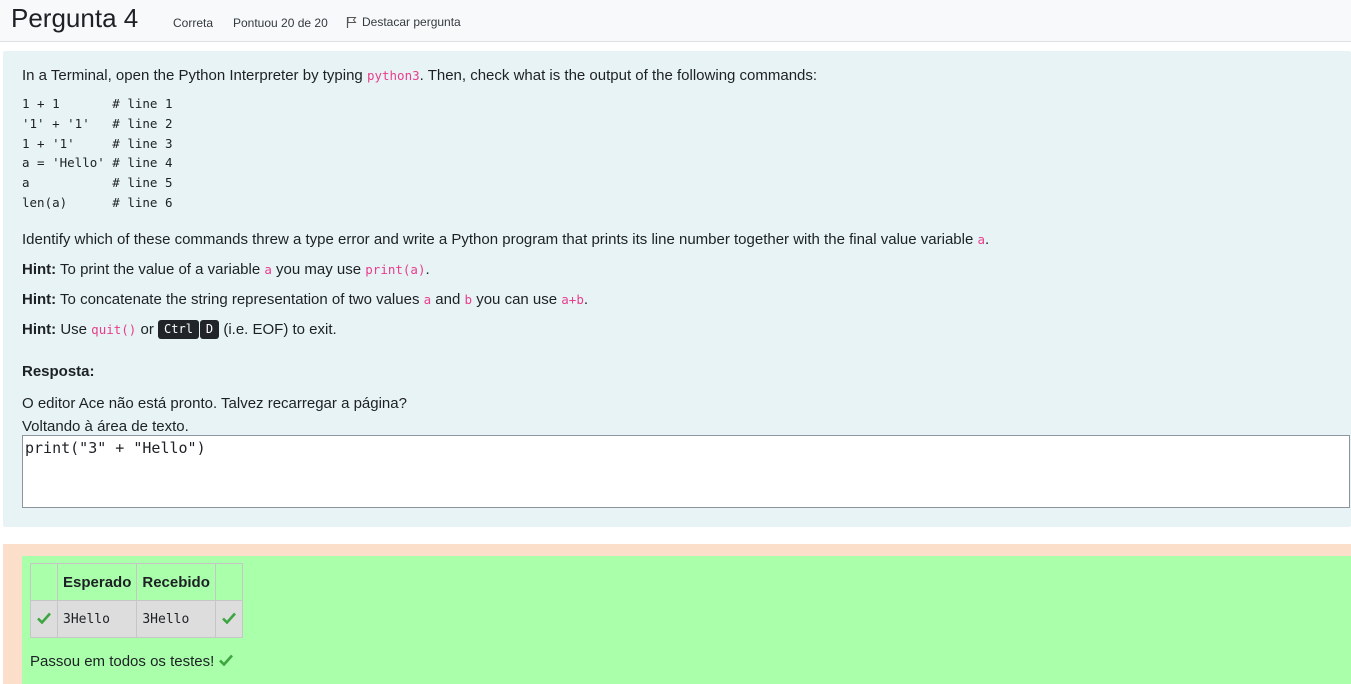 The width and height of the screenshot is (1351, 684). What do you see at coordinates (97, 582) in the screenshot?
I see `header-expected: Esperado` at bounding box center [97, 582].